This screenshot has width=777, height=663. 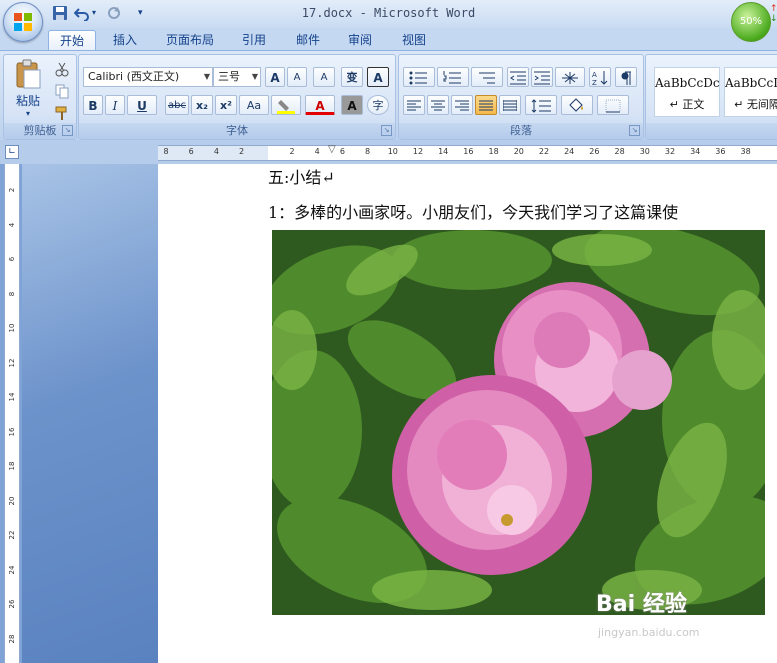 I want to click on align-center-icon, so click(x=438, y=105).